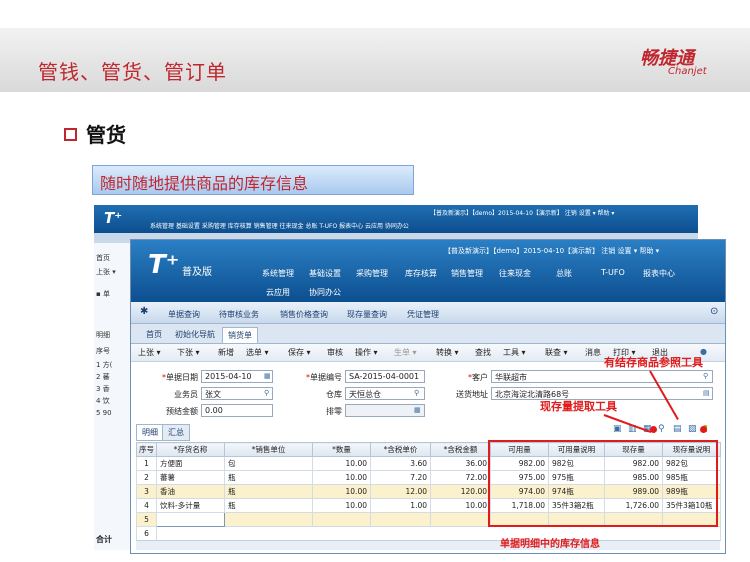 The image size is (750, 562). What do you see at coordinates (472, 394) in the screenshot?
I see `address-label: 送货地址` at bounding box center [472, 394].